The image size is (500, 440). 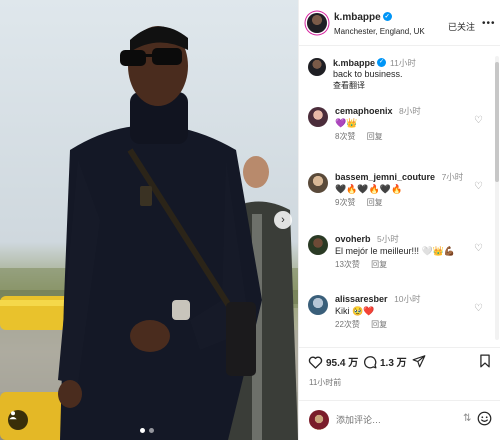 I want to click on comment-time: 8小时, so click(x=410, y=111).